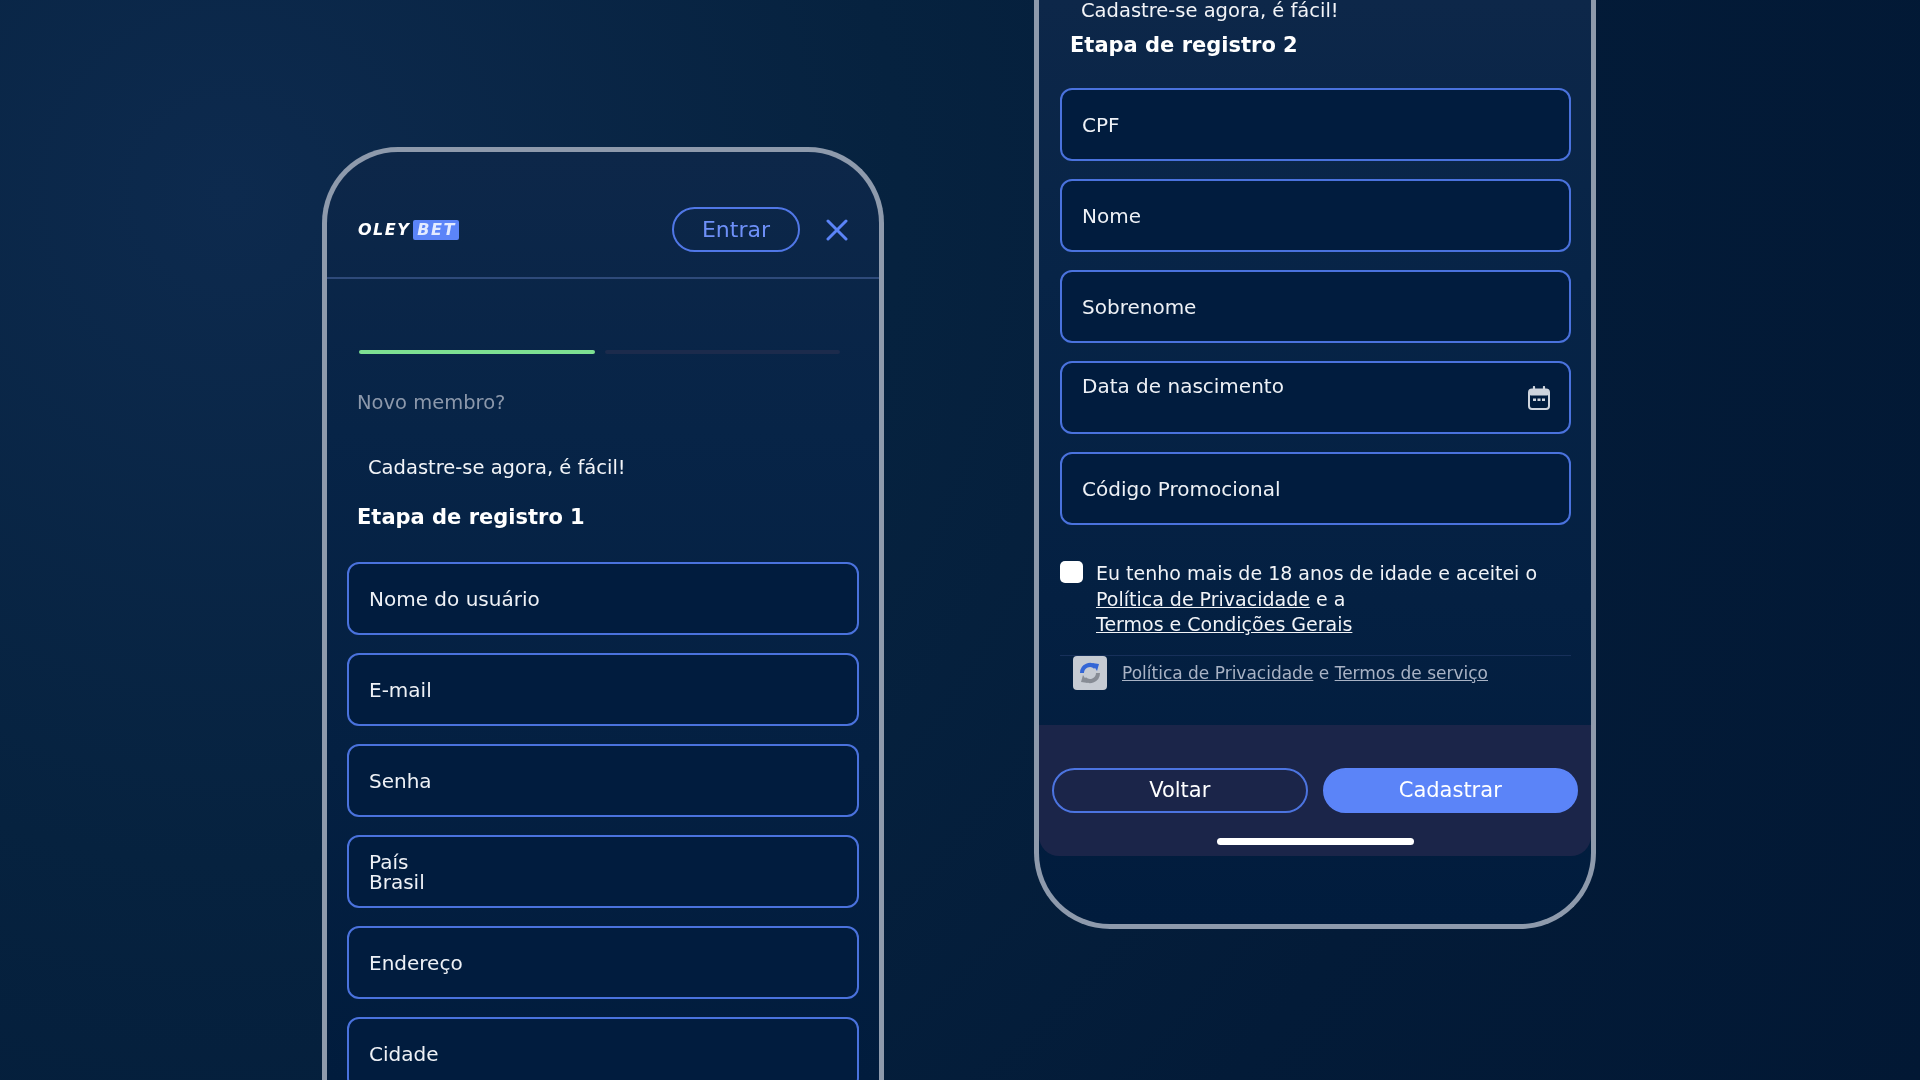 The image size is (1920, 1080). What do you see at coordinates (1411, 672) in the screenshot?
I see `link: Termos de serviço` at bounding box center [1411, 672].